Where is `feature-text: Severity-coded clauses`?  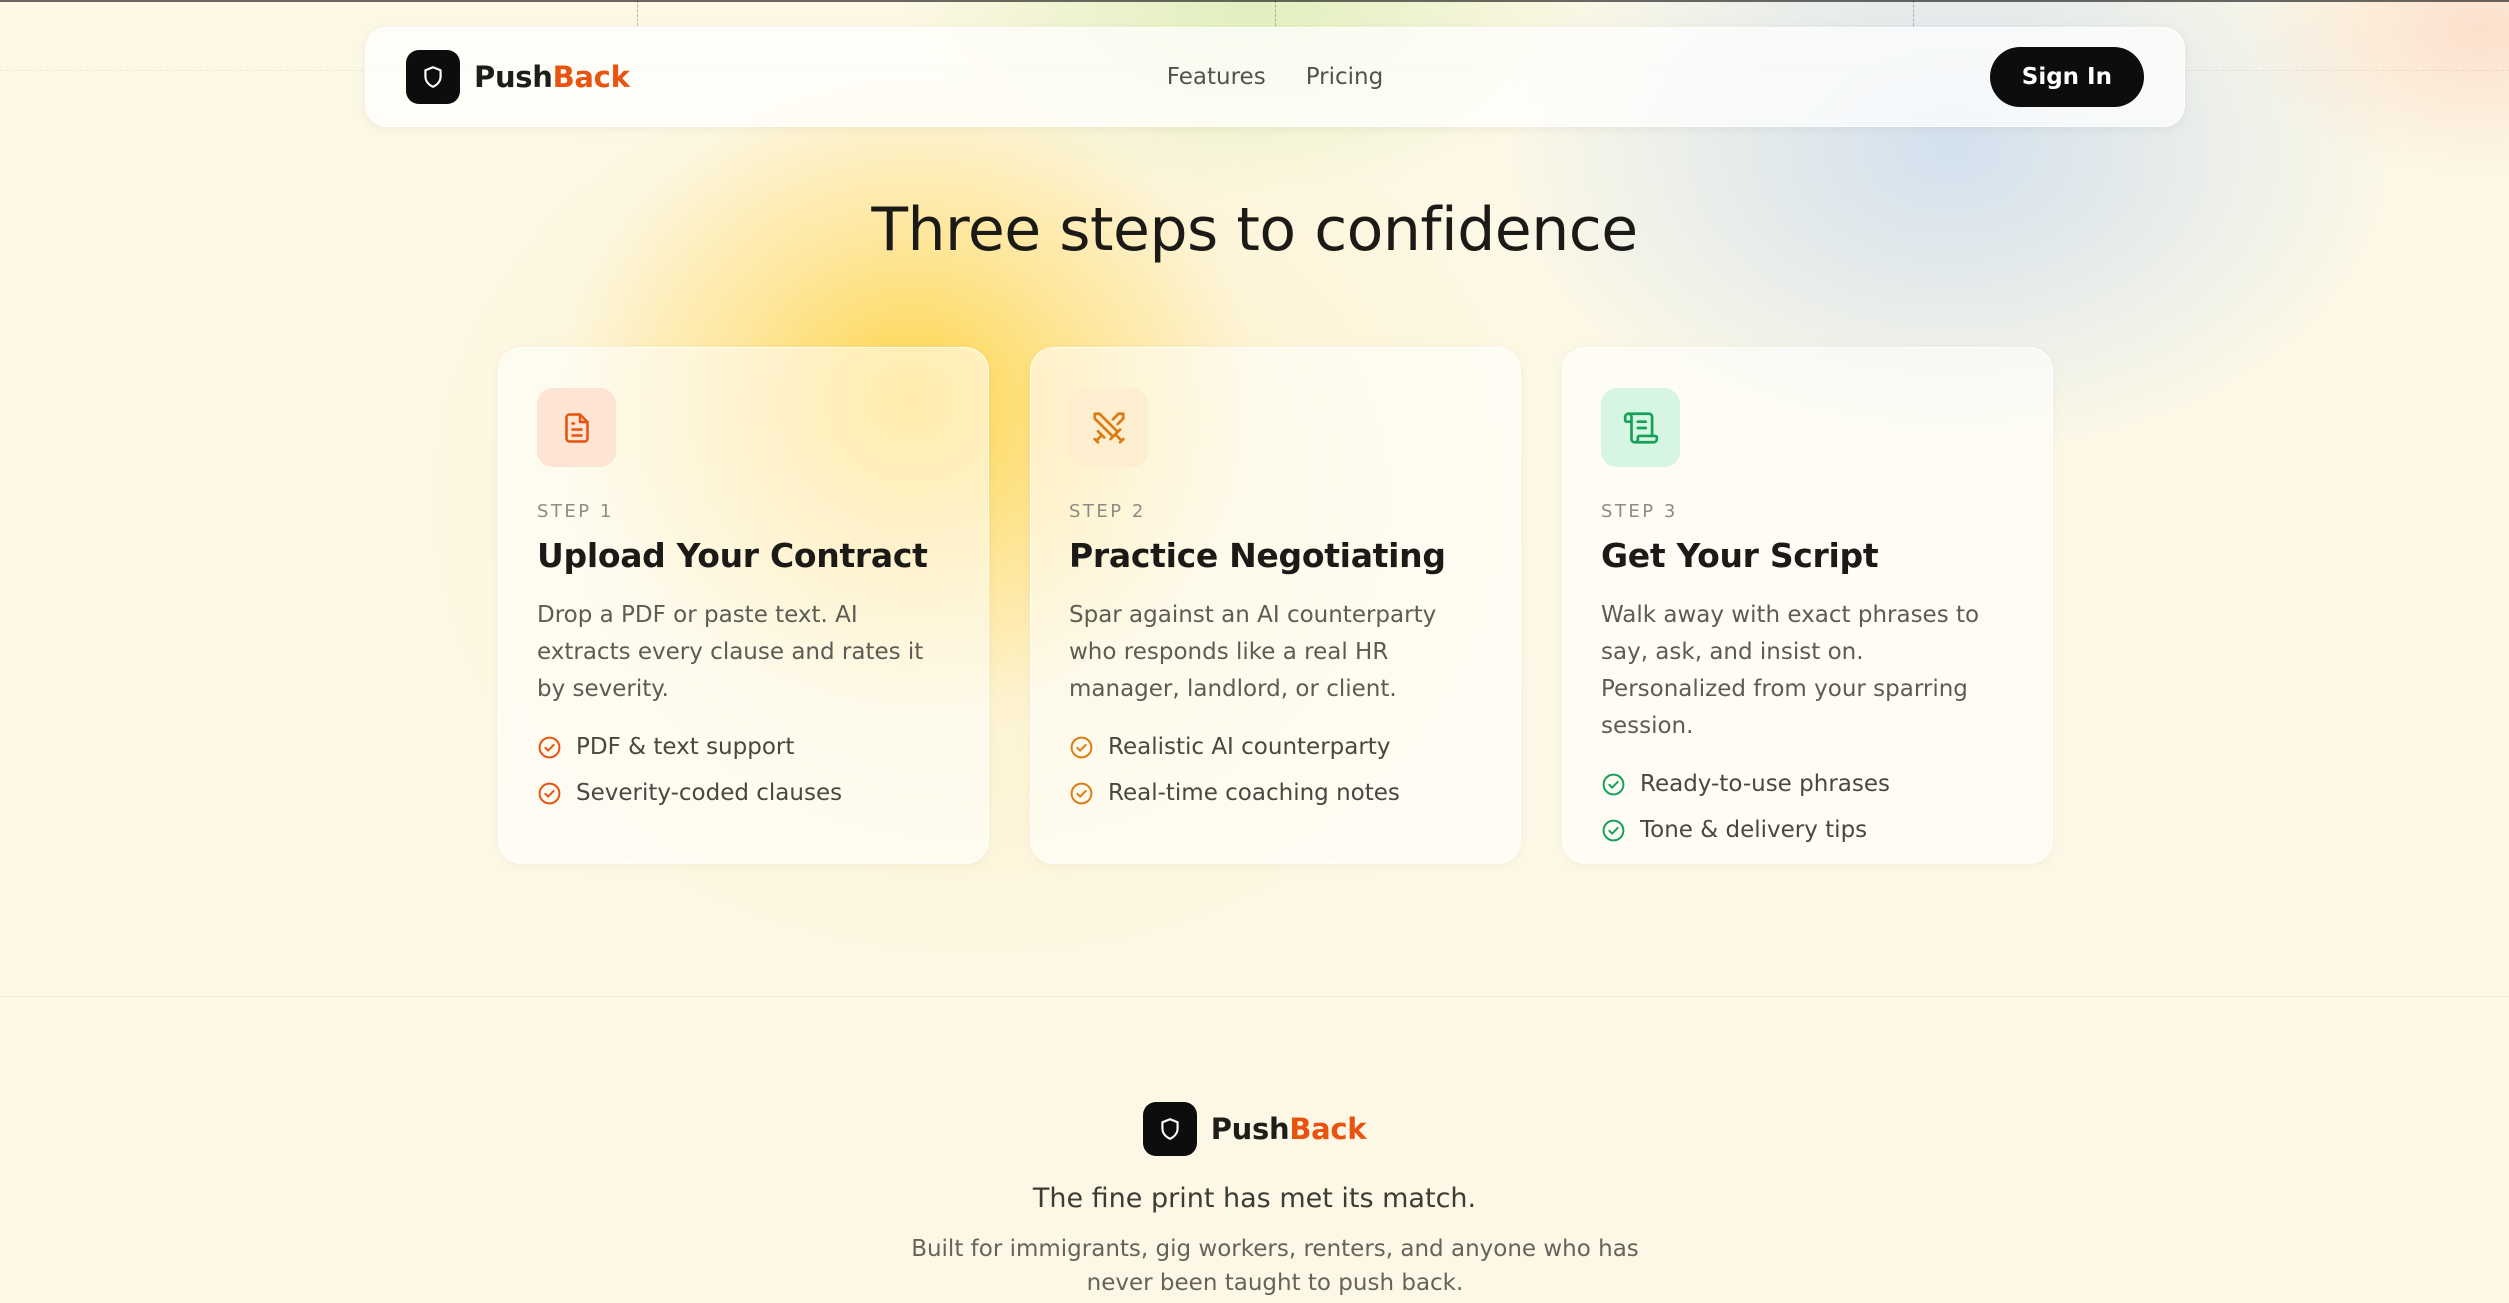
feature-text: Severity-coded clauses is located at coordinates (709, 793).